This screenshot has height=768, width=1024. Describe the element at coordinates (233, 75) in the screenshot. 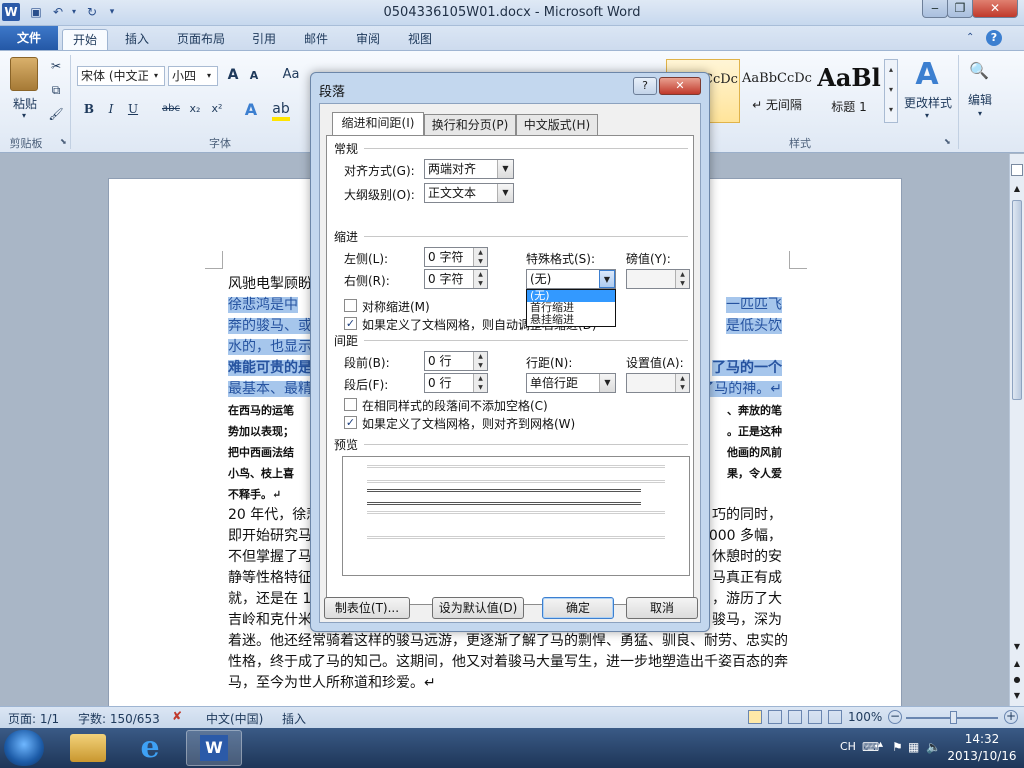

I see `grow-font-button: A` at that location.